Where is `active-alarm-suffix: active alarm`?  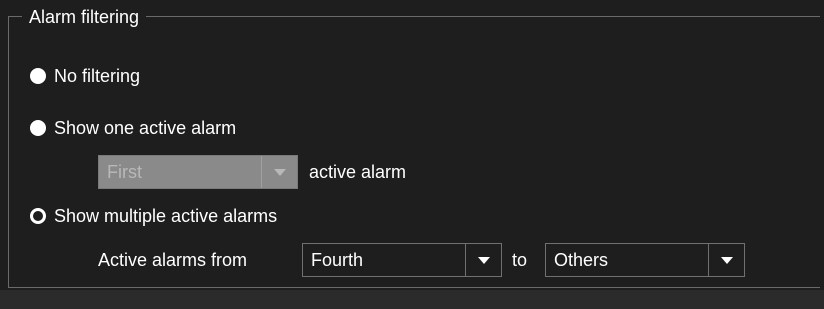
active-alarm-suffix: active alarm is located at coordinates (358, 172).